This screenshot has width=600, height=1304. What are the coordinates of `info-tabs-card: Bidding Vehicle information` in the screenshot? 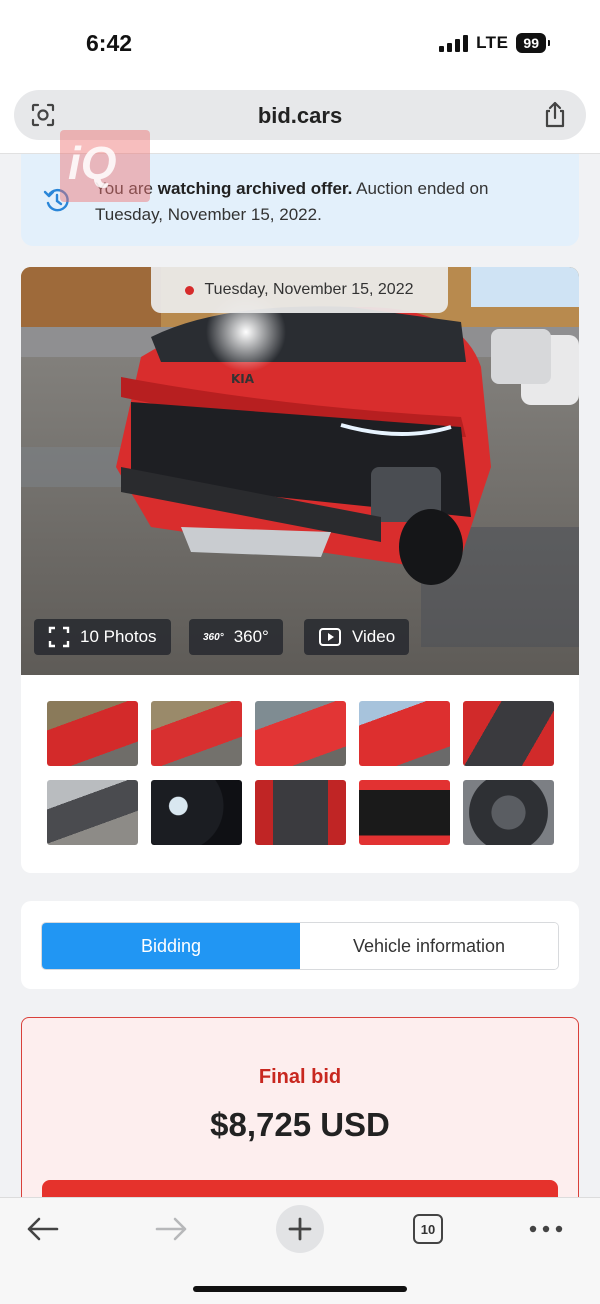 It's located at (300, 945).